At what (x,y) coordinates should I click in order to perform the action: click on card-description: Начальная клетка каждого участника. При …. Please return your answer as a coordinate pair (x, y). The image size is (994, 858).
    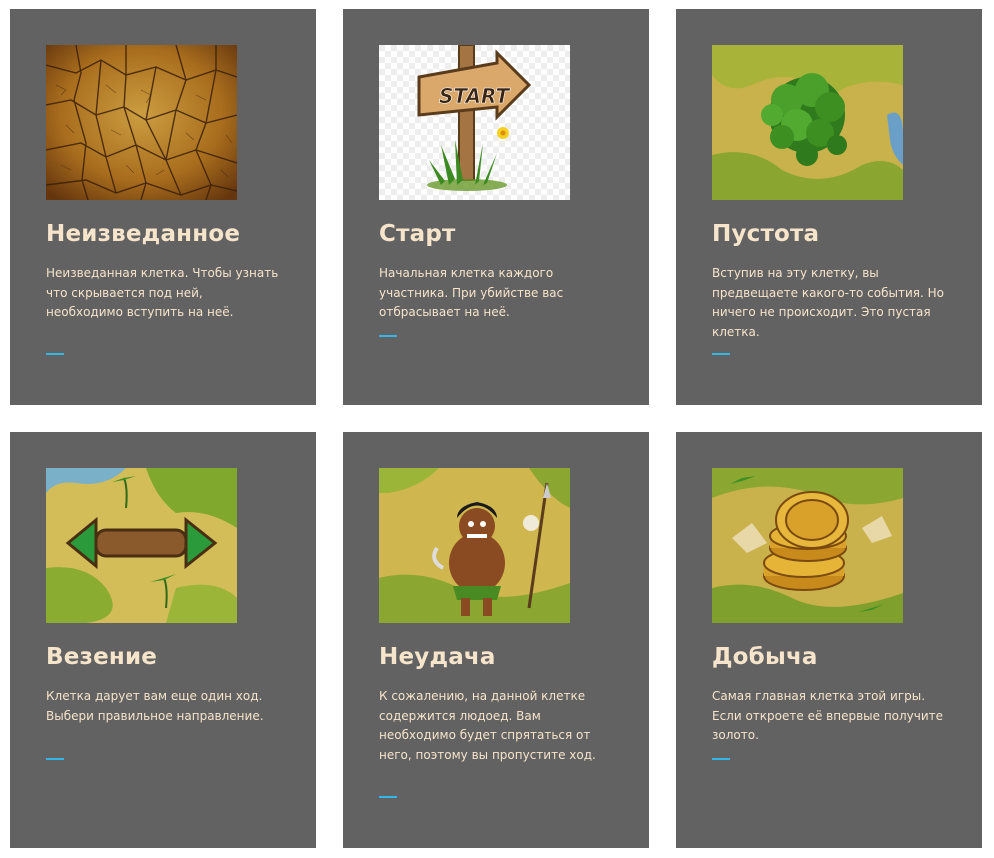
    Looking at the image, I should click on (471, 292).